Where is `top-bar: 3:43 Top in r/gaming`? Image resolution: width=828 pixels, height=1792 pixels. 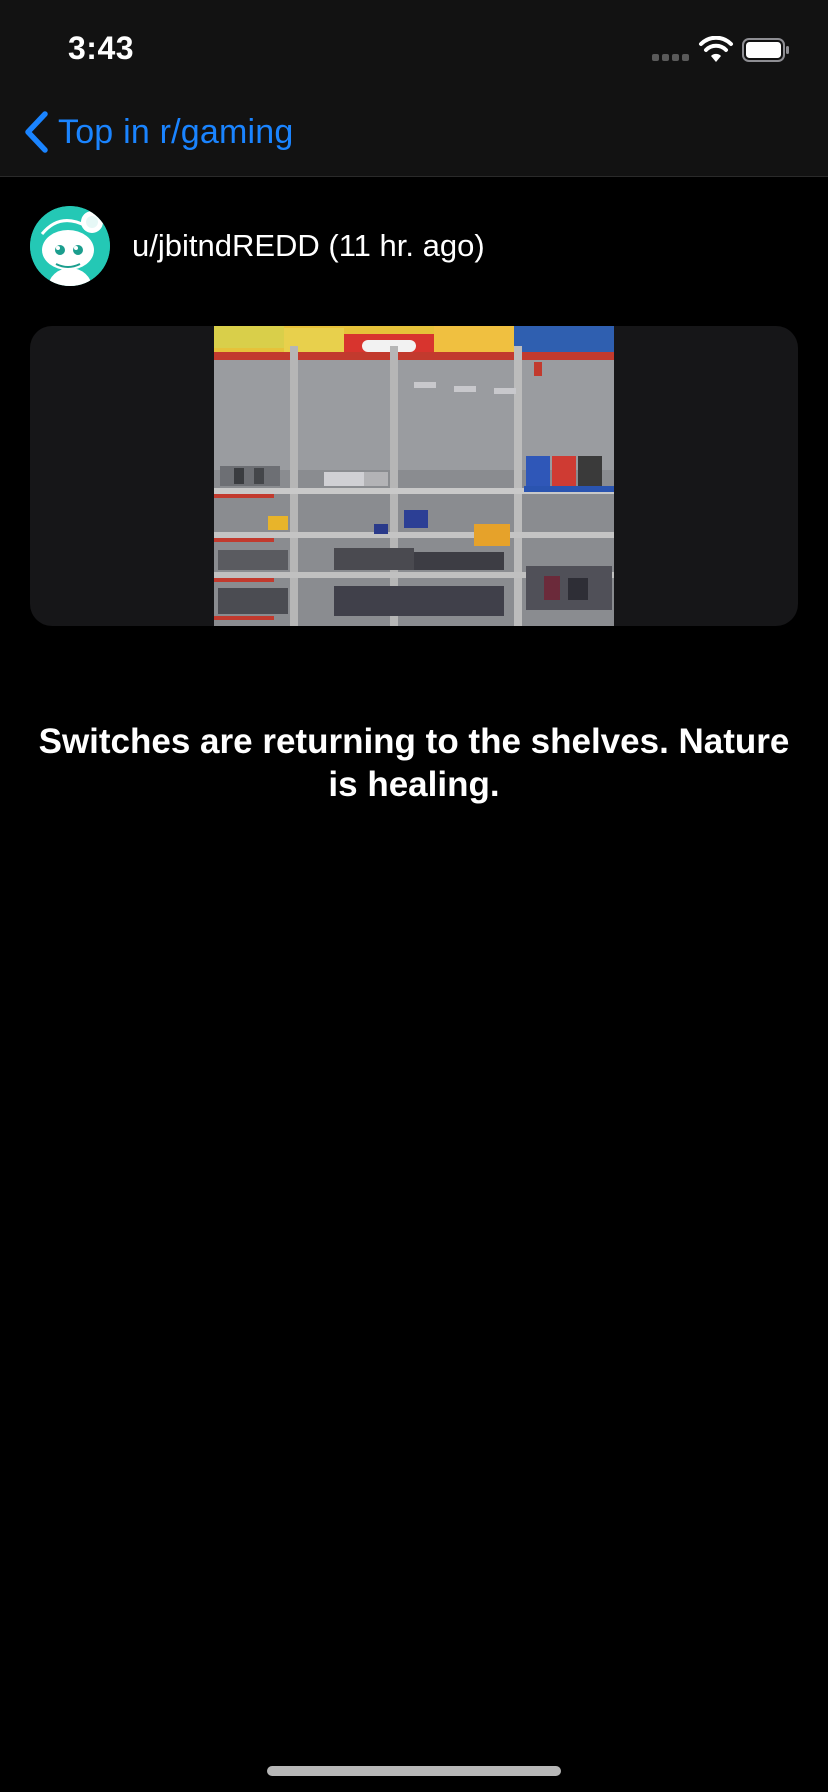 top-bar: 3:43 Top in r/gaming is located at coordinates (414, 88).